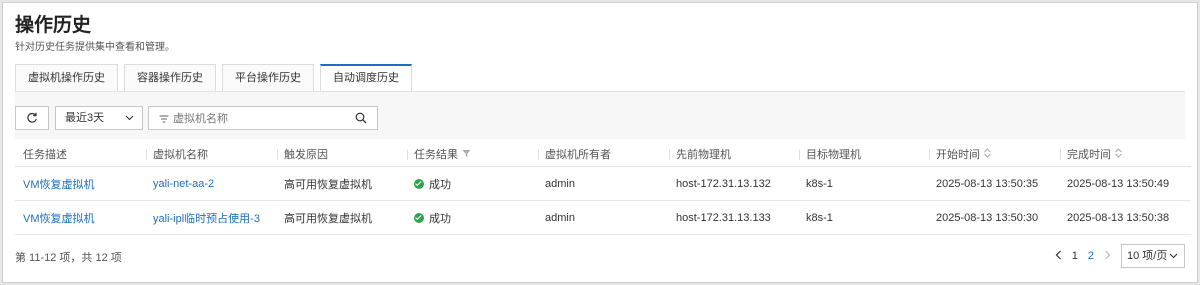 The height and width of the screenshot is (285, 1200). What do you see at coordinates (1091, 153) in the screenshot?
I see `col-end-time: 完成时间` at bounding box center [1091, 153].